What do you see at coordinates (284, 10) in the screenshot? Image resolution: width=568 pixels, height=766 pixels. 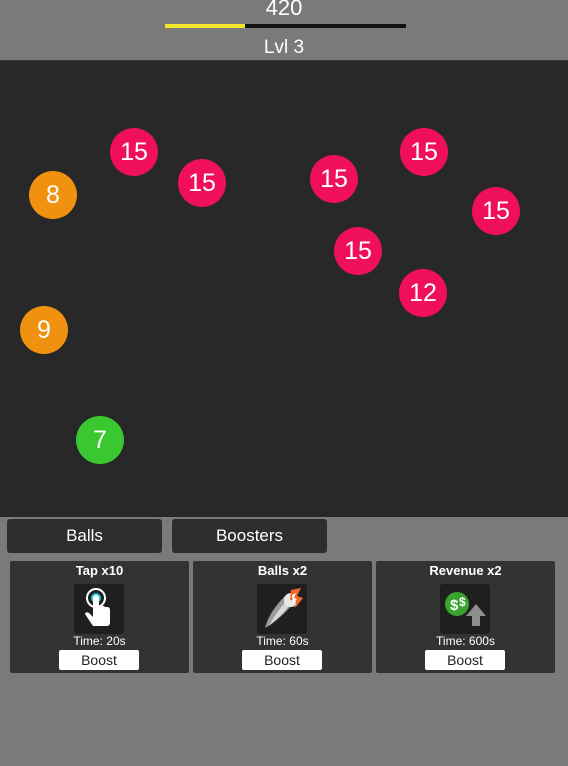 I see `score-label: 420` at bounding box center [284, 10].